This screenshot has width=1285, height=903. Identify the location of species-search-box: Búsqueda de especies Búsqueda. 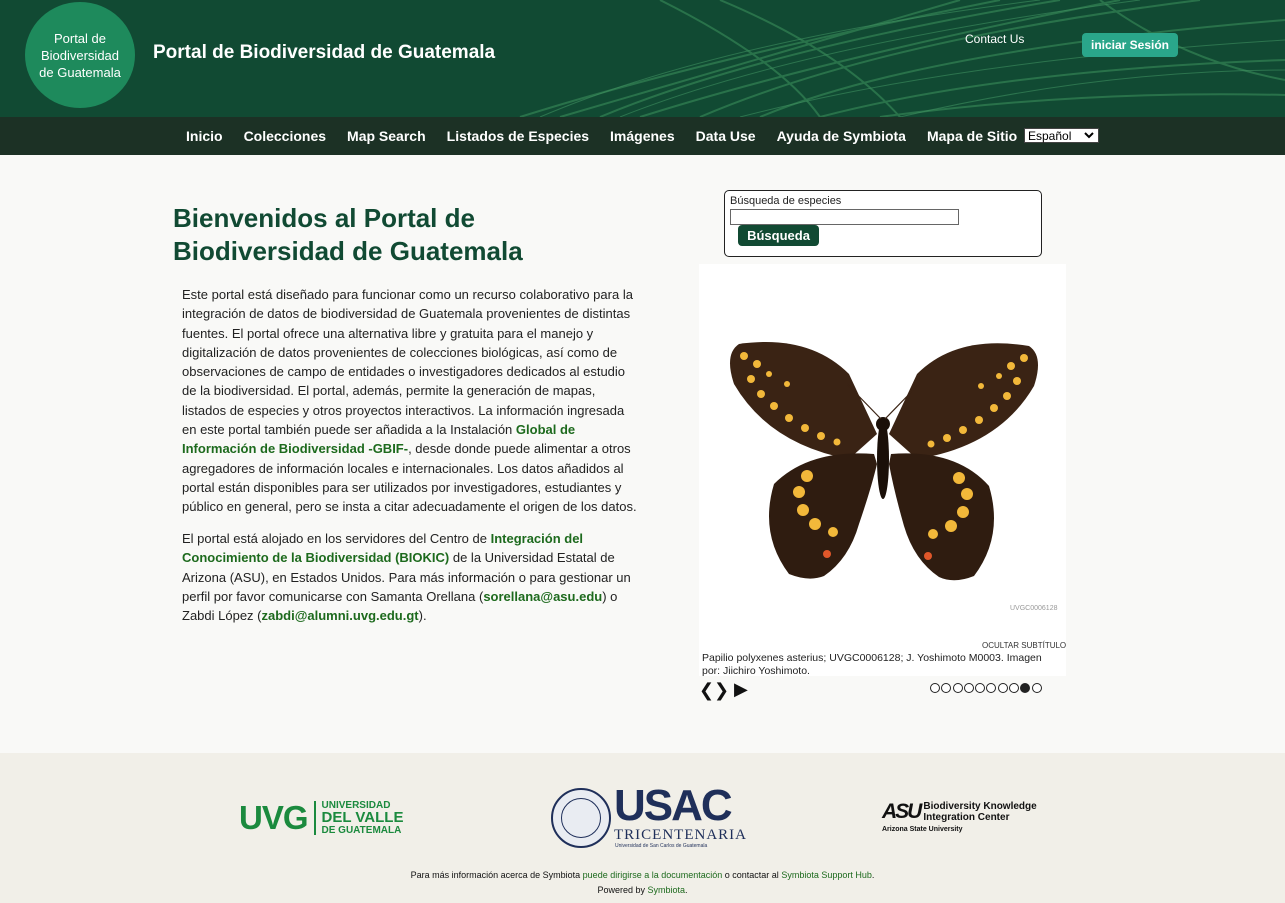
(883, 223).